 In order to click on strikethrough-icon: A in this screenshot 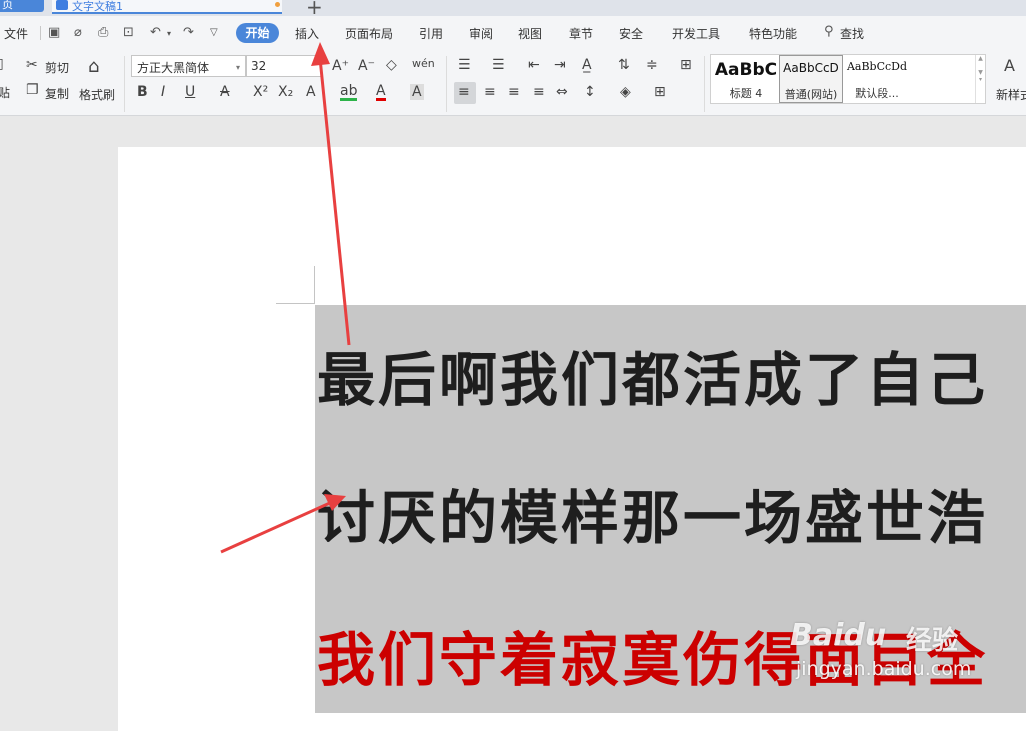, I will do `click(225, 92)`.